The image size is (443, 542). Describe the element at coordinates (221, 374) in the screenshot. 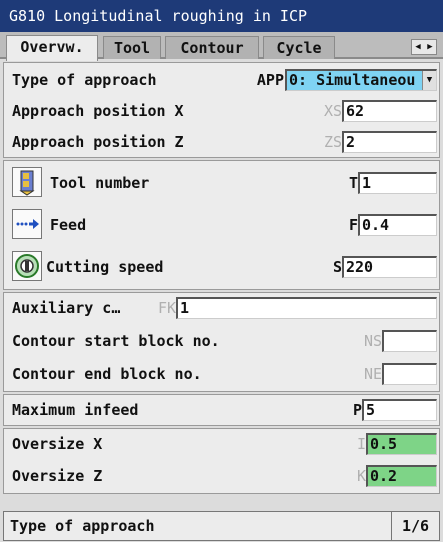

I see `contour-end-row: Contour end block no. NE` at that location.